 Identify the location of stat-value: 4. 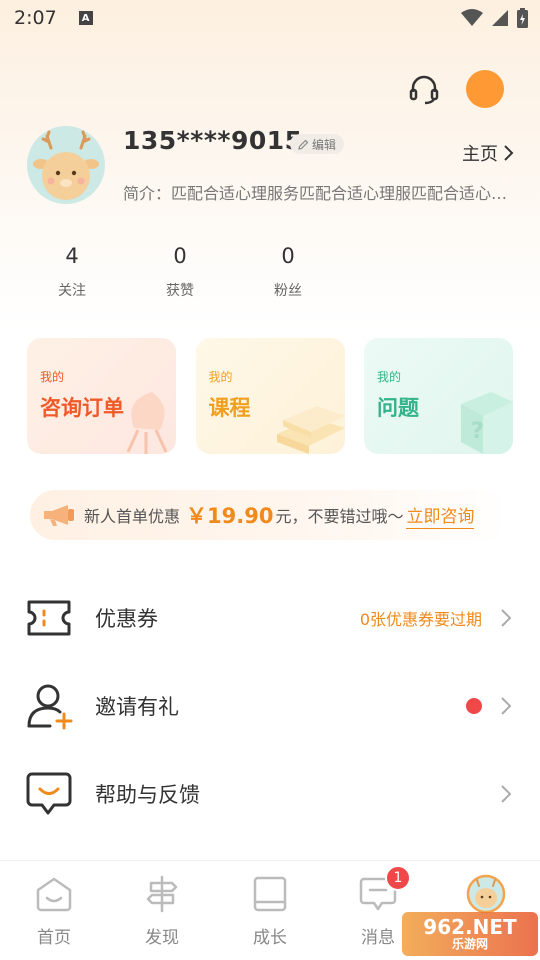
(72, 256).